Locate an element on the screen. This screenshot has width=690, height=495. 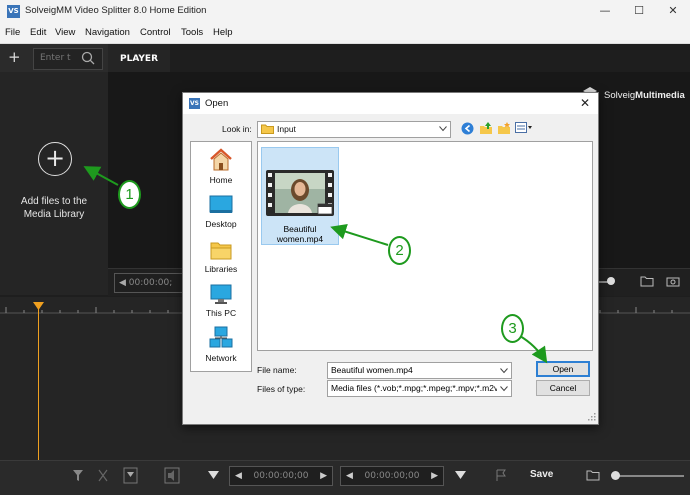
annotation-2: 2 is located at coordinates (399, 250).